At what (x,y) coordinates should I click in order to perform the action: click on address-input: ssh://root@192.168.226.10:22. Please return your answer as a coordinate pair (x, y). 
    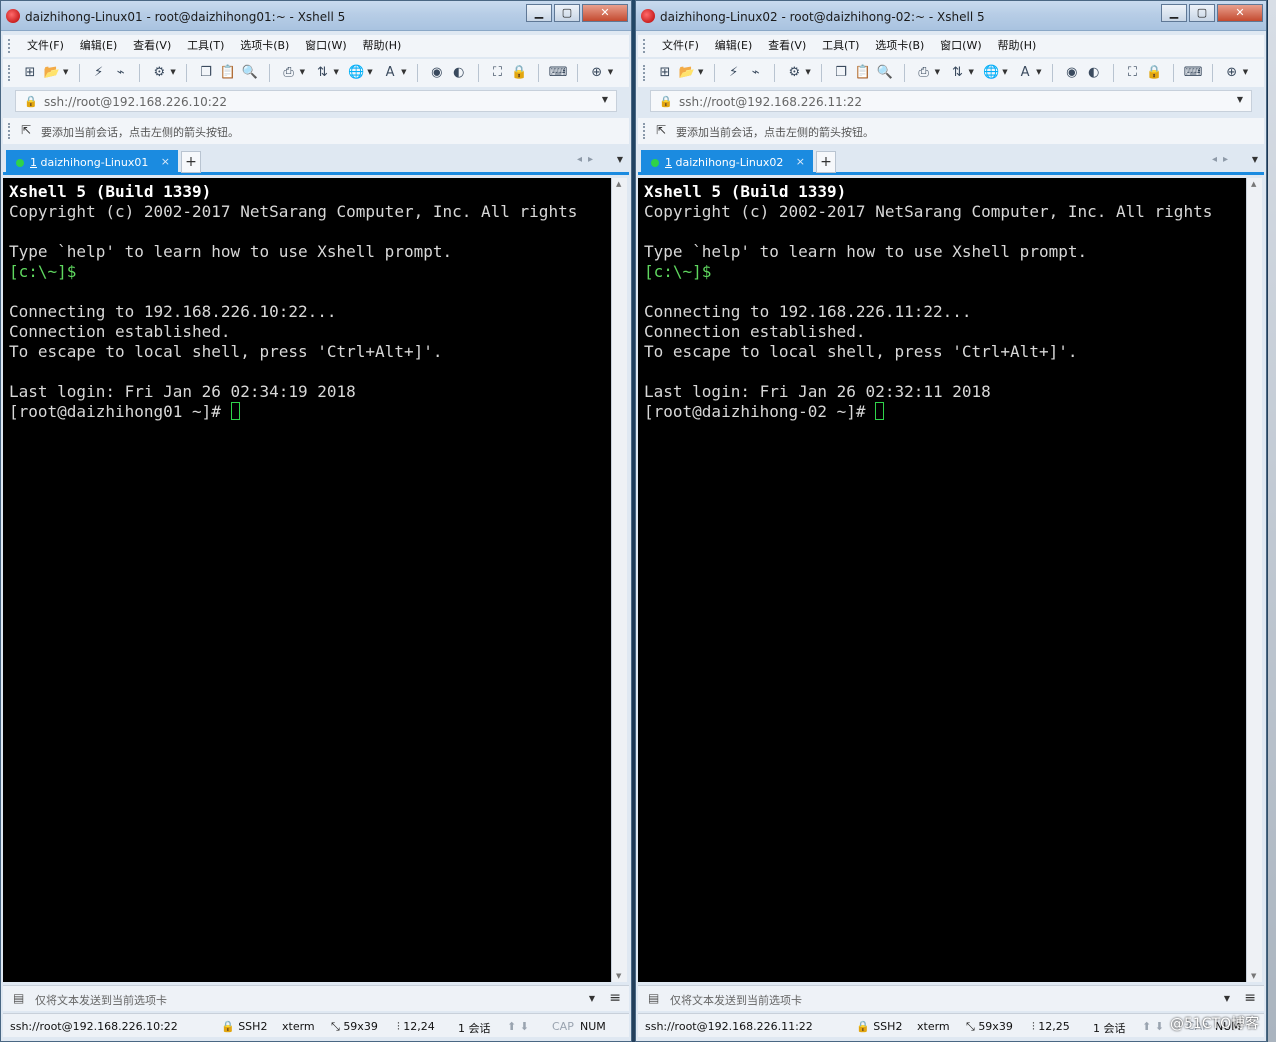
    Looking at the image, I should click on (135, 102).